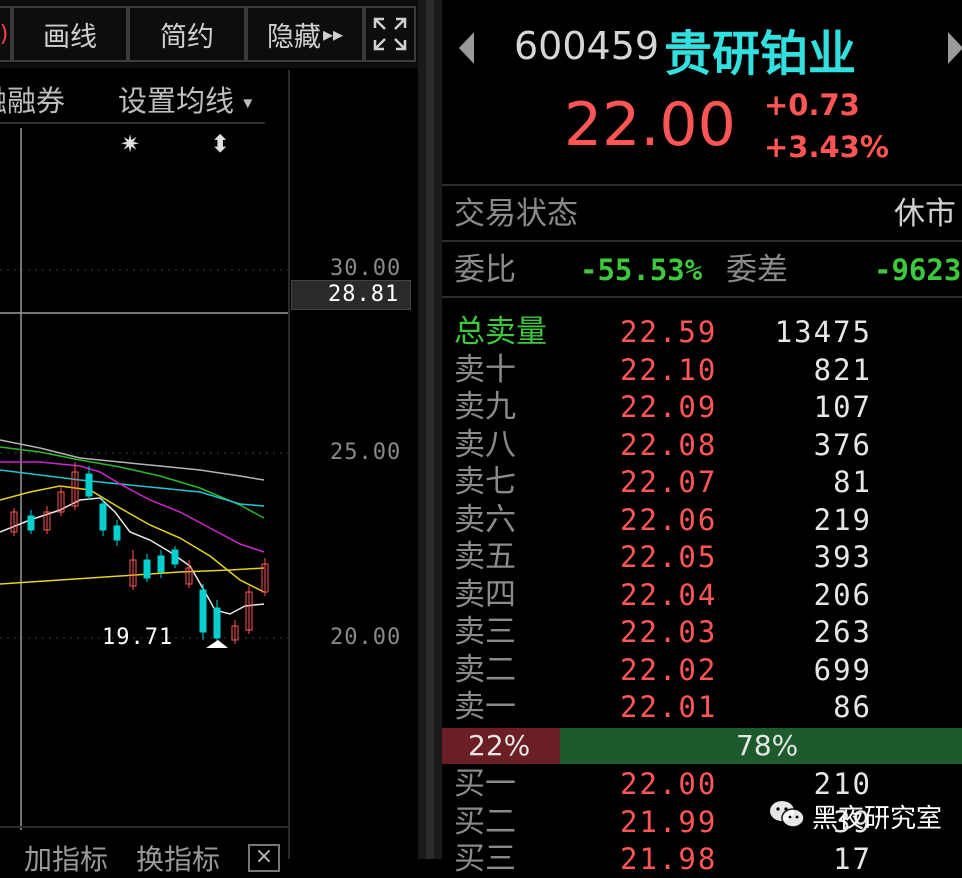  What do you see at coordinates (132, 460) in the screenshot?
I see `ma-line-grey` at bounding box center [132, 460].